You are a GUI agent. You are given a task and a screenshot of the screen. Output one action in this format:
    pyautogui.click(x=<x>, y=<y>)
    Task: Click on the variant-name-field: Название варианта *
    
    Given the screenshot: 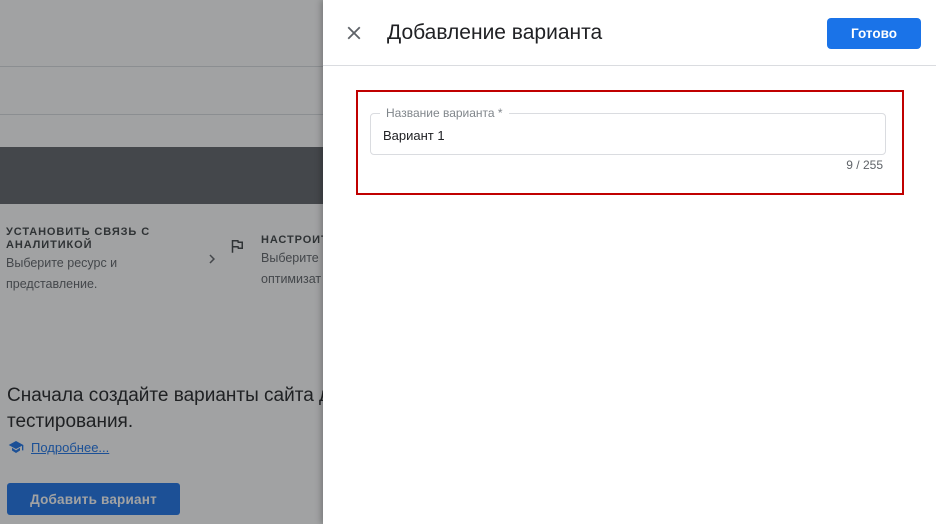 What is the action you would take?
    pyautogui.click(x=628, y=130)
    